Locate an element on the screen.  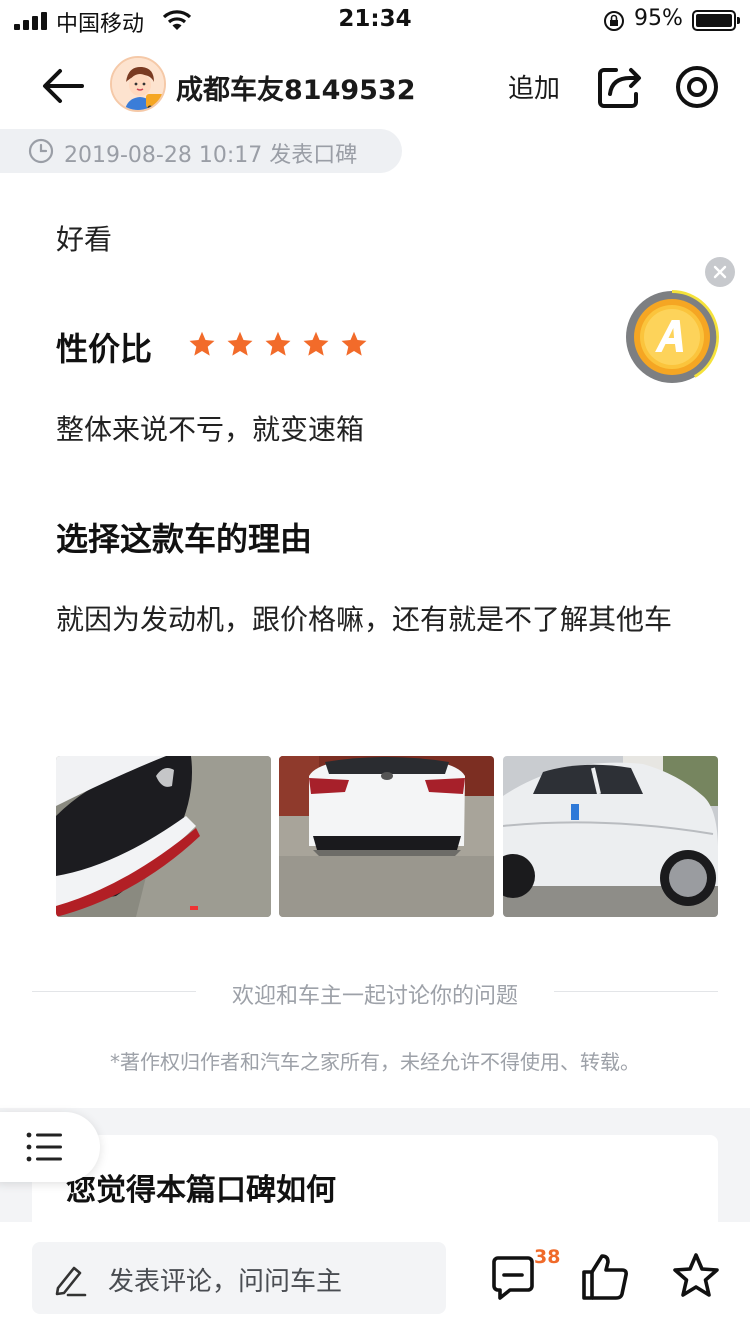
close-icon is located at coordinates (720, 272).